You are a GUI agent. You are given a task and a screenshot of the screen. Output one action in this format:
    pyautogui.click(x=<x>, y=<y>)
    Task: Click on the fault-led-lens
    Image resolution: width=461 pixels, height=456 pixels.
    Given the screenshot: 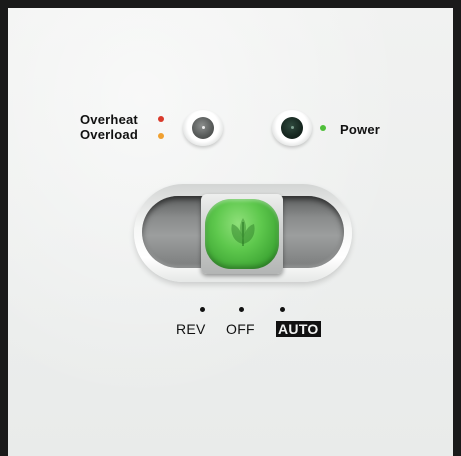 What is the action you would take?
    pyautogui.click(x=203, y=128)
    